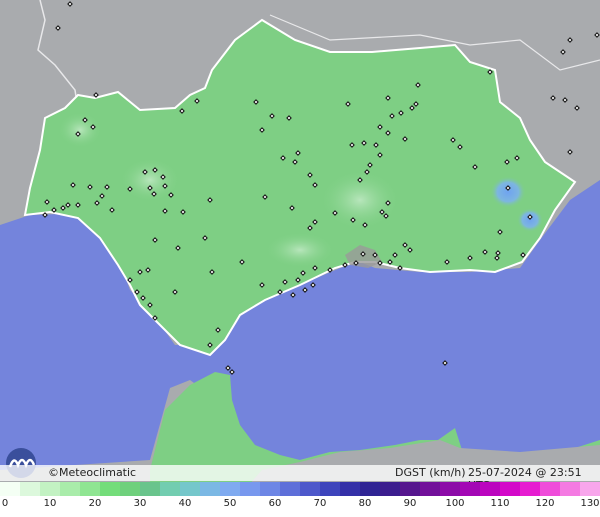 Image resolution: width=600 pixels, height=517 pixels. I want to click on color-scale: 0 10 20 30 40 50 60 70 80 90 100 110 120 130, so click(300, 499).